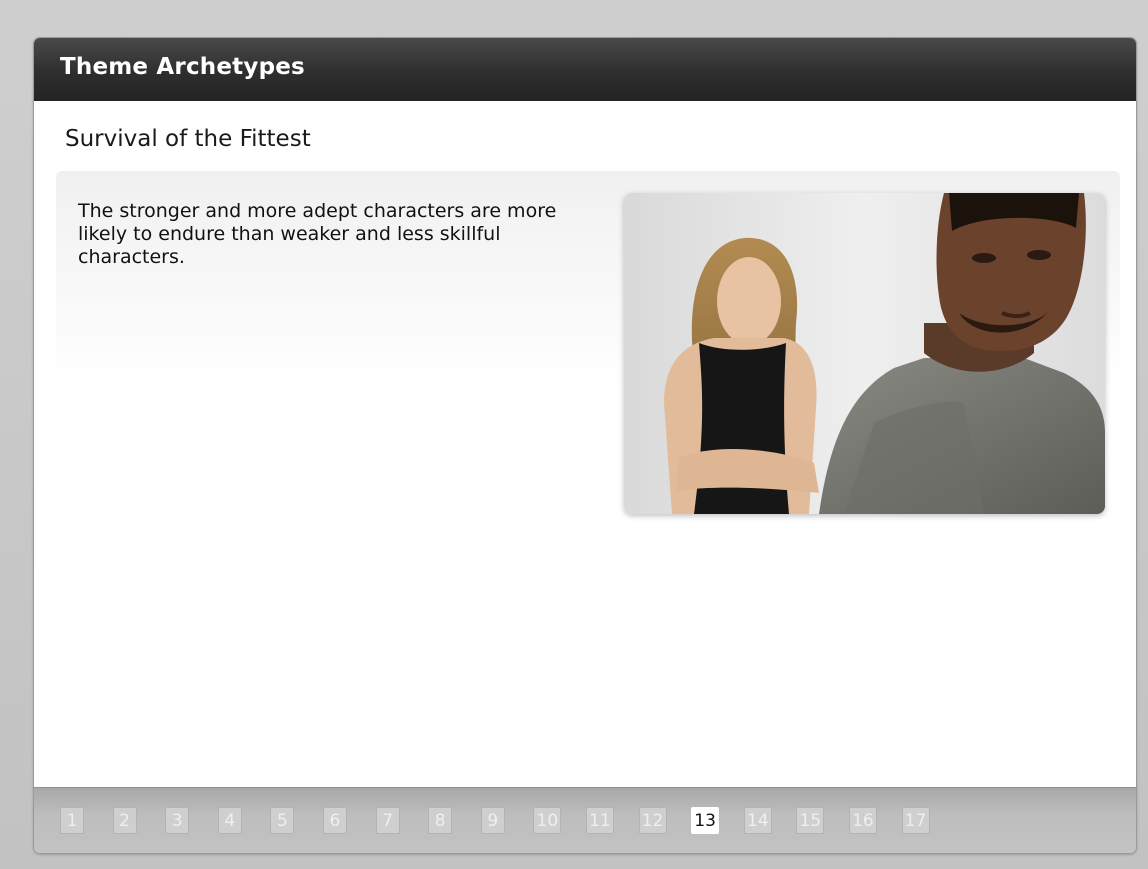  Describe the element at coordinates (547, 820) in the screenshot. I see `page-button-10: 10` at that location.